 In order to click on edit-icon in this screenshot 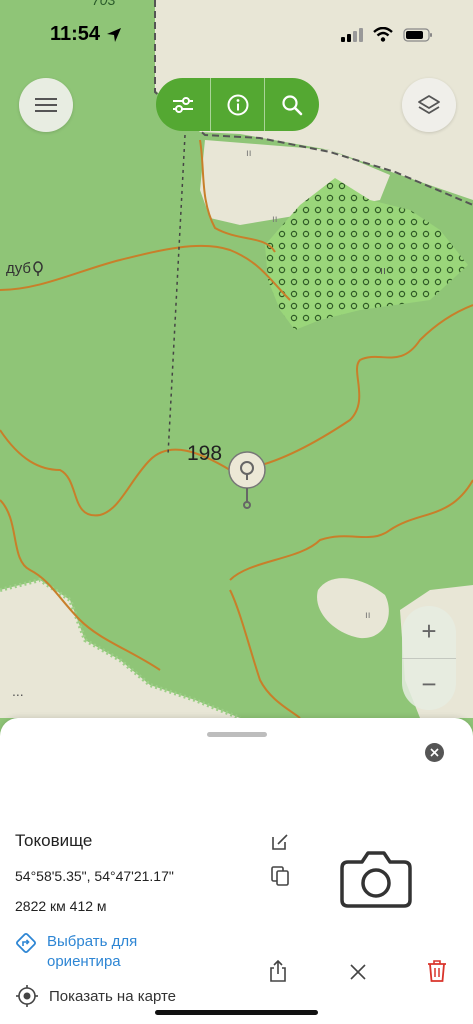, I will do `click(280, 842)`.